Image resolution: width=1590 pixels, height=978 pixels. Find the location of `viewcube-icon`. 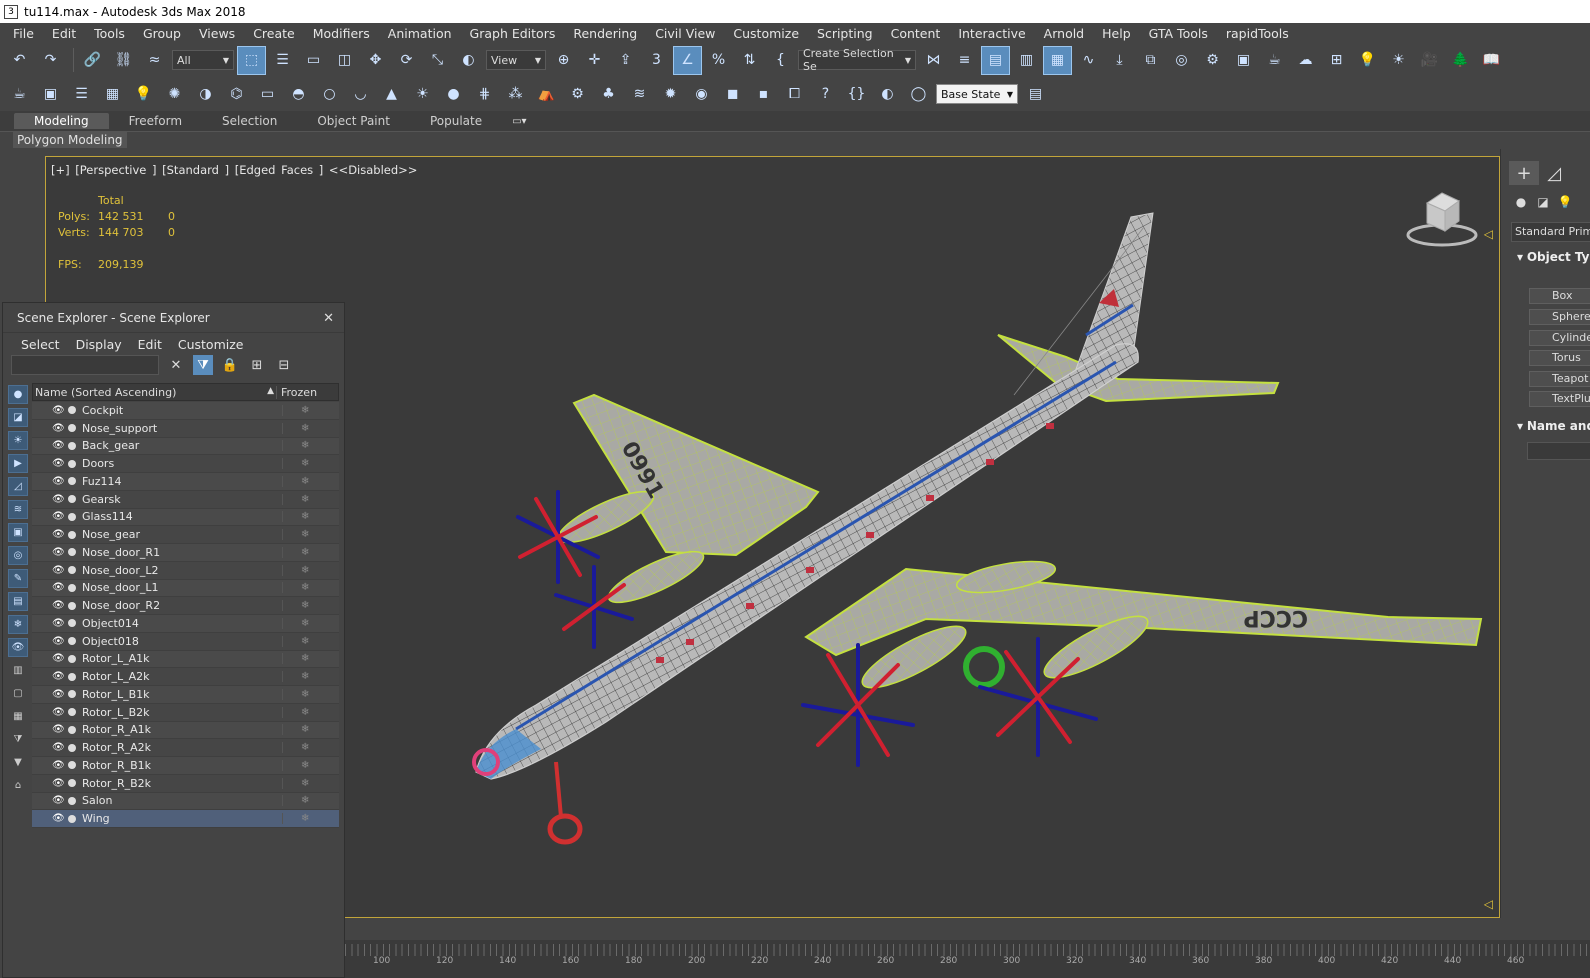

viewcube-icon is located at coordinates (1442, 217).